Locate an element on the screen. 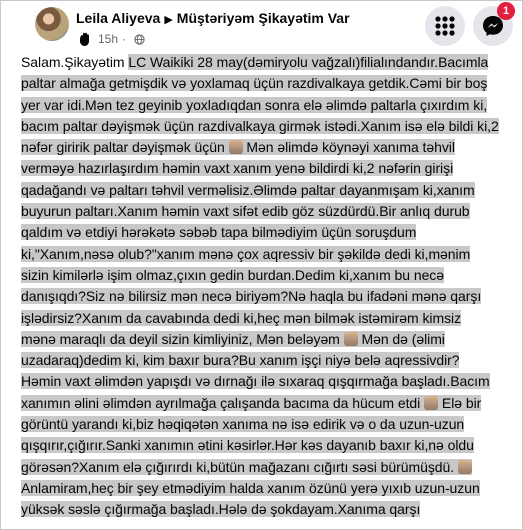  menu-button is located at coordinates (445, 26).